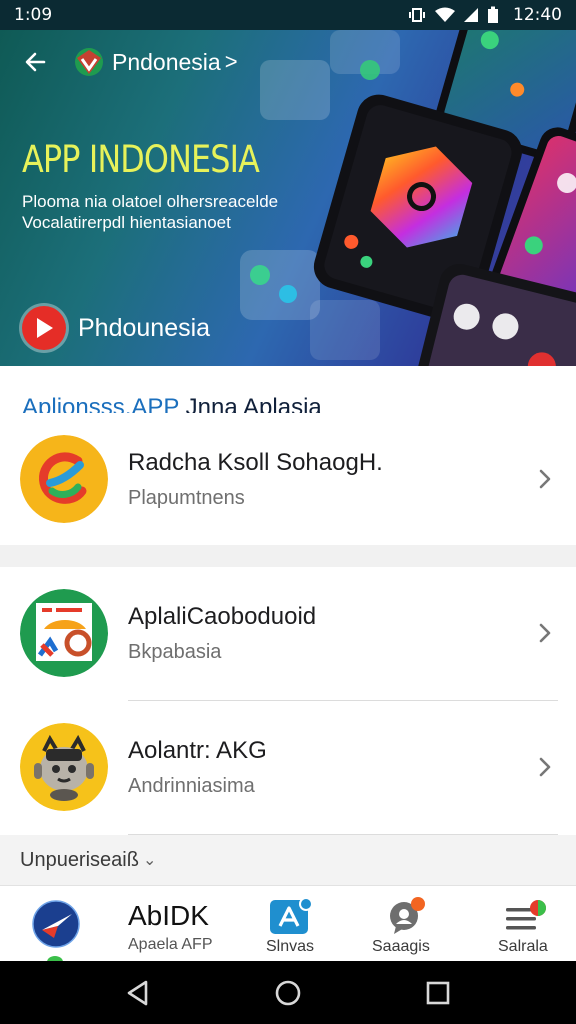  I want to click on status-clock: 12:40, so click(537, 15).